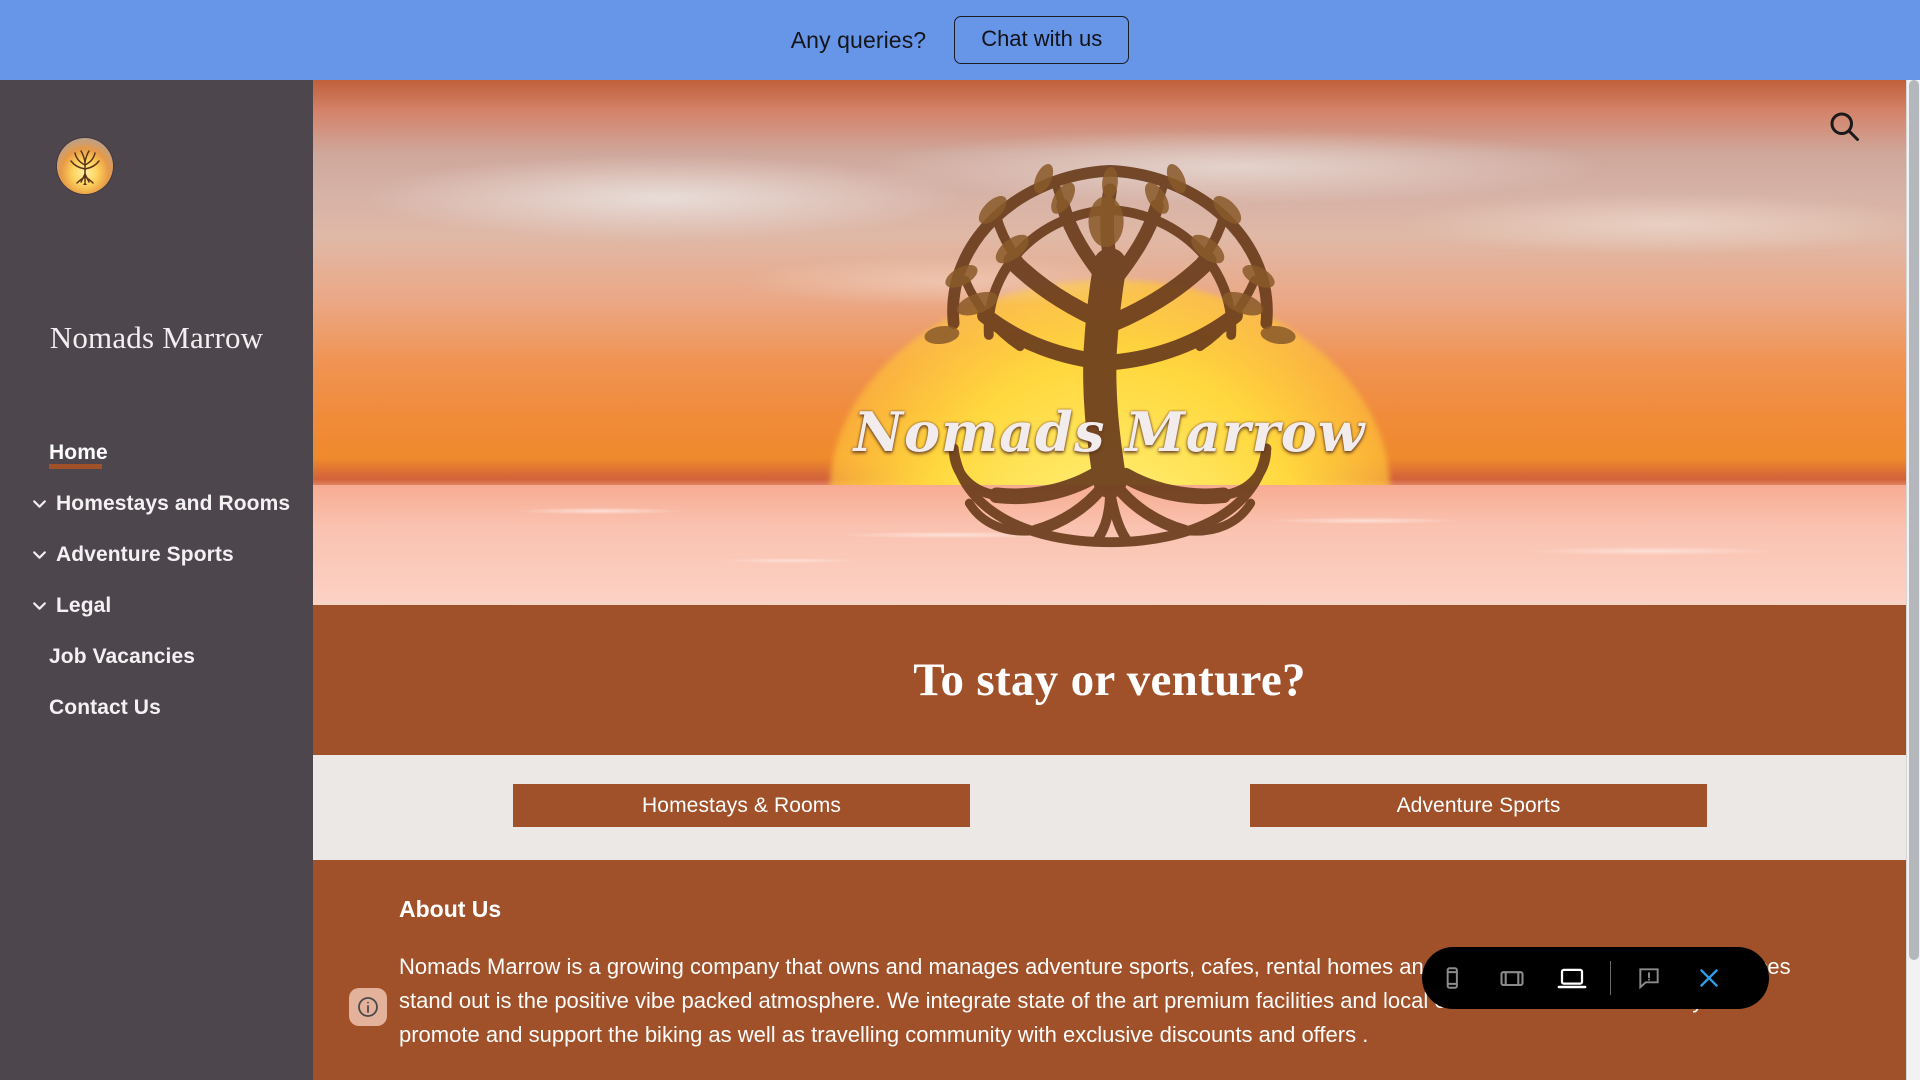 The height and width of the screenshot is (1080, 1920). I want to click on sidebar-brand-name: Nomads Marrow, so click(156, 337).